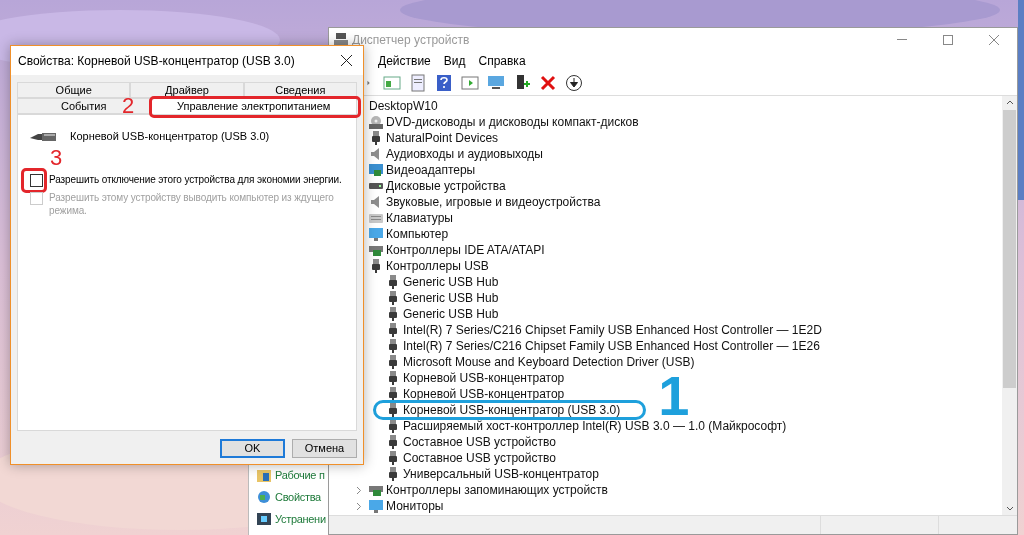 The image size is (1024, 535). I want to click on device-manager-icon, so click(341, 39).